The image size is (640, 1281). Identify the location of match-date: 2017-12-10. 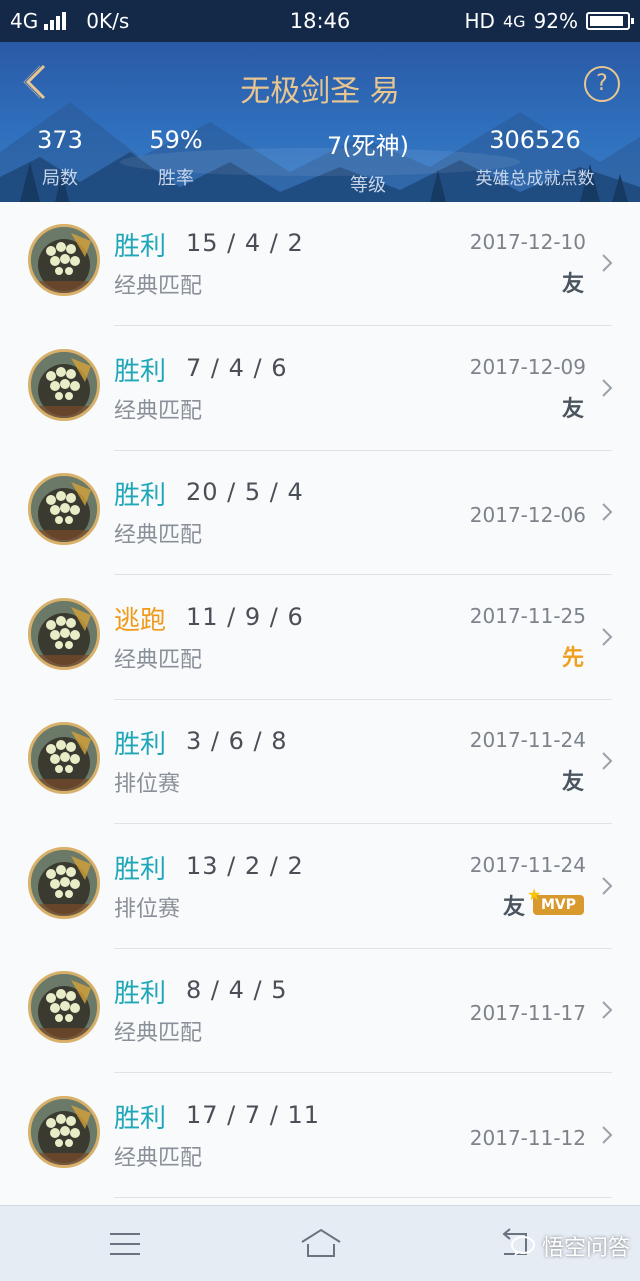
(527, 242).